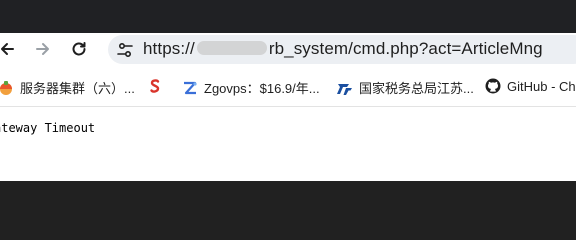 This screenshot has height=240, width=576. Describe the element at coordinates (493, 86) in the screenshot. I see `github-icon` at that location.